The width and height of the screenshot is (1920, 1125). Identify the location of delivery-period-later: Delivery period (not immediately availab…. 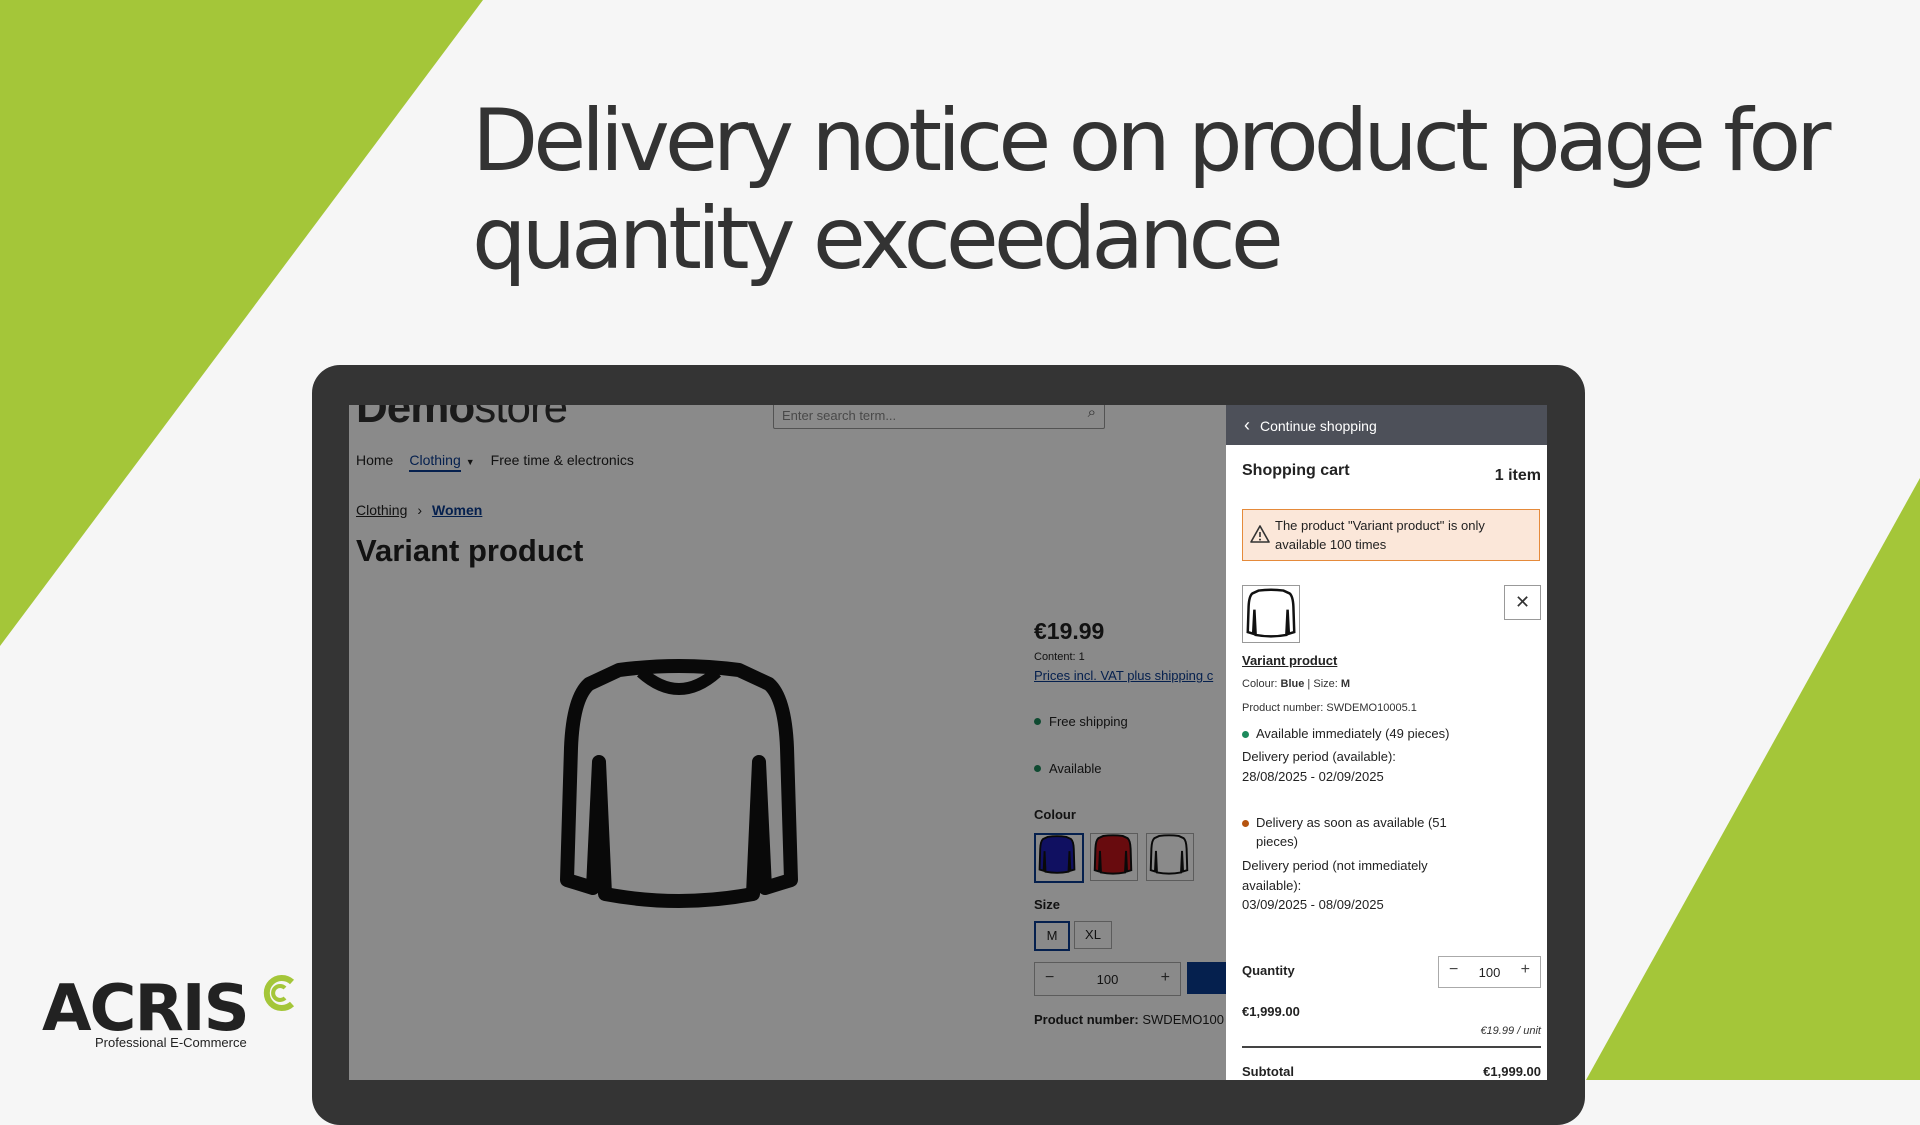
(1335, 885).